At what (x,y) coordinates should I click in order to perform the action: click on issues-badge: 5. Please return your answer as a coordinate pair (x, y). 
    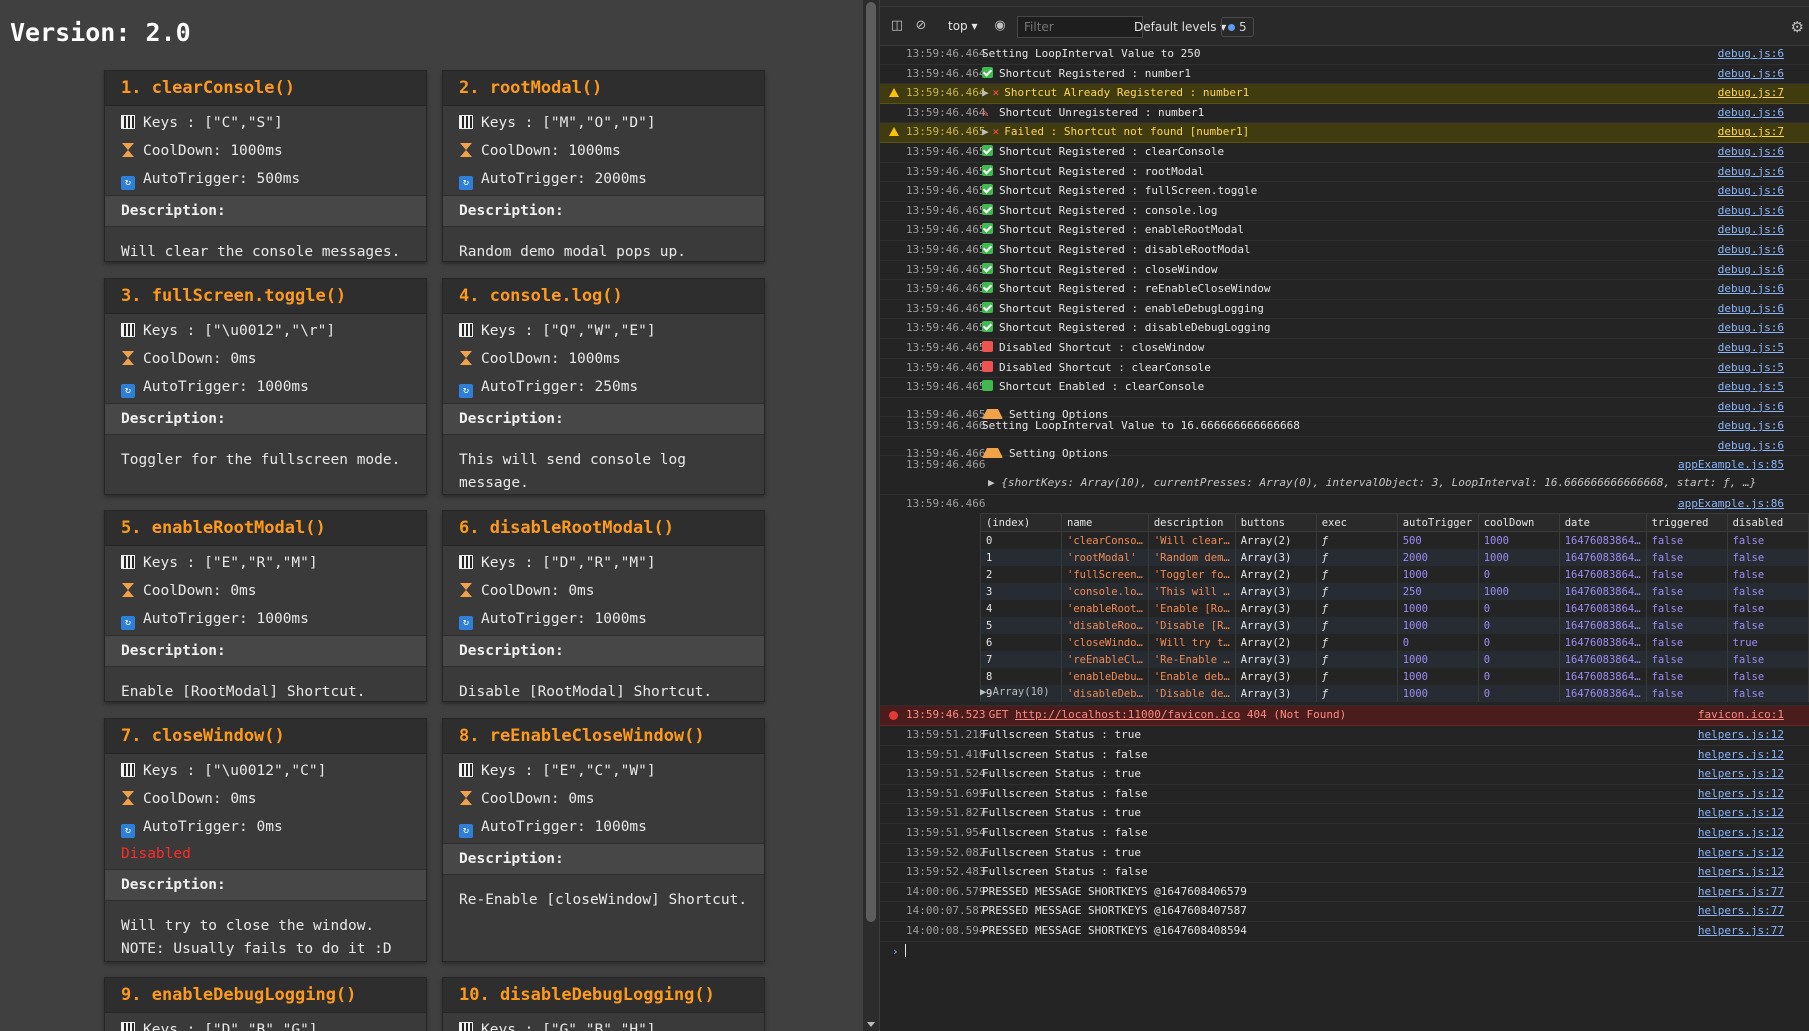
    Looking at the image, I should click on (1237, 27).